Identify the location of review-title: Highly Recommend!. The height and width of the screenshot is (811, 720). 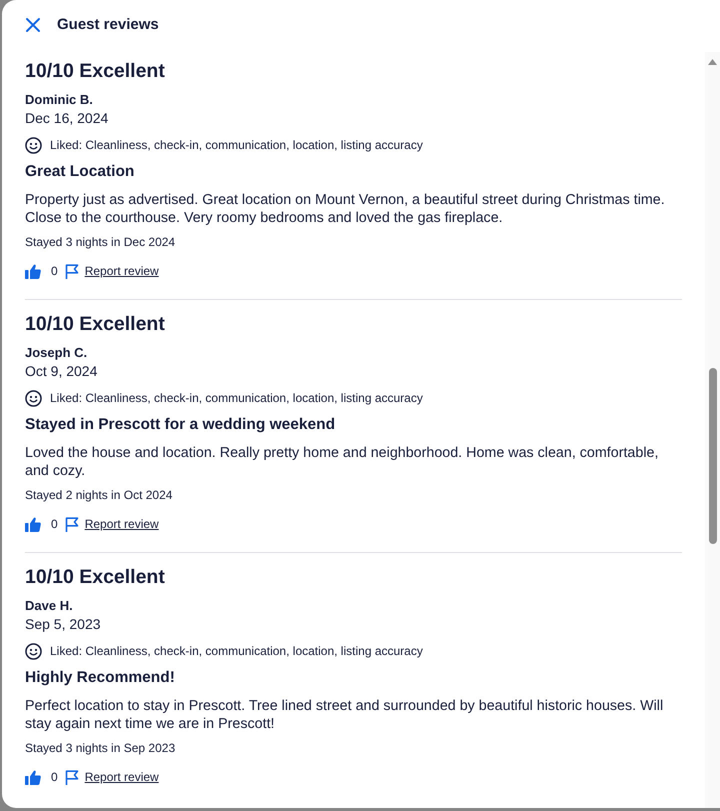
(100, 678).